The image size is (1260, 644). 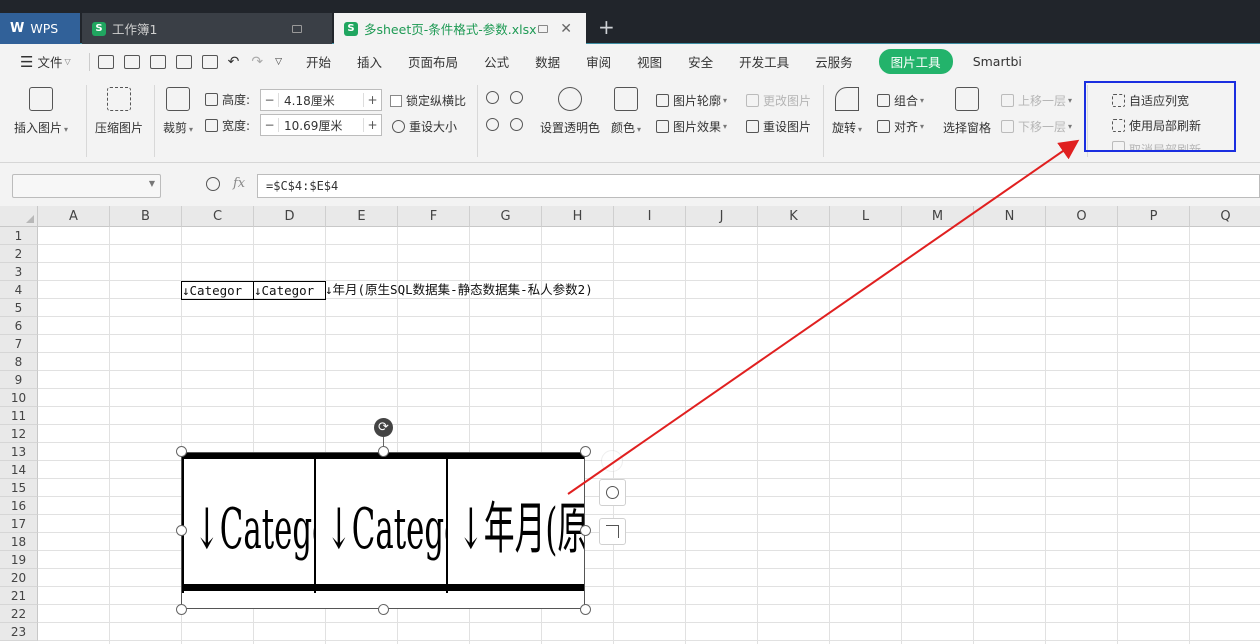 I want to click on quick-access-dropdown-icon: ▽, so click(x=278, y=62).